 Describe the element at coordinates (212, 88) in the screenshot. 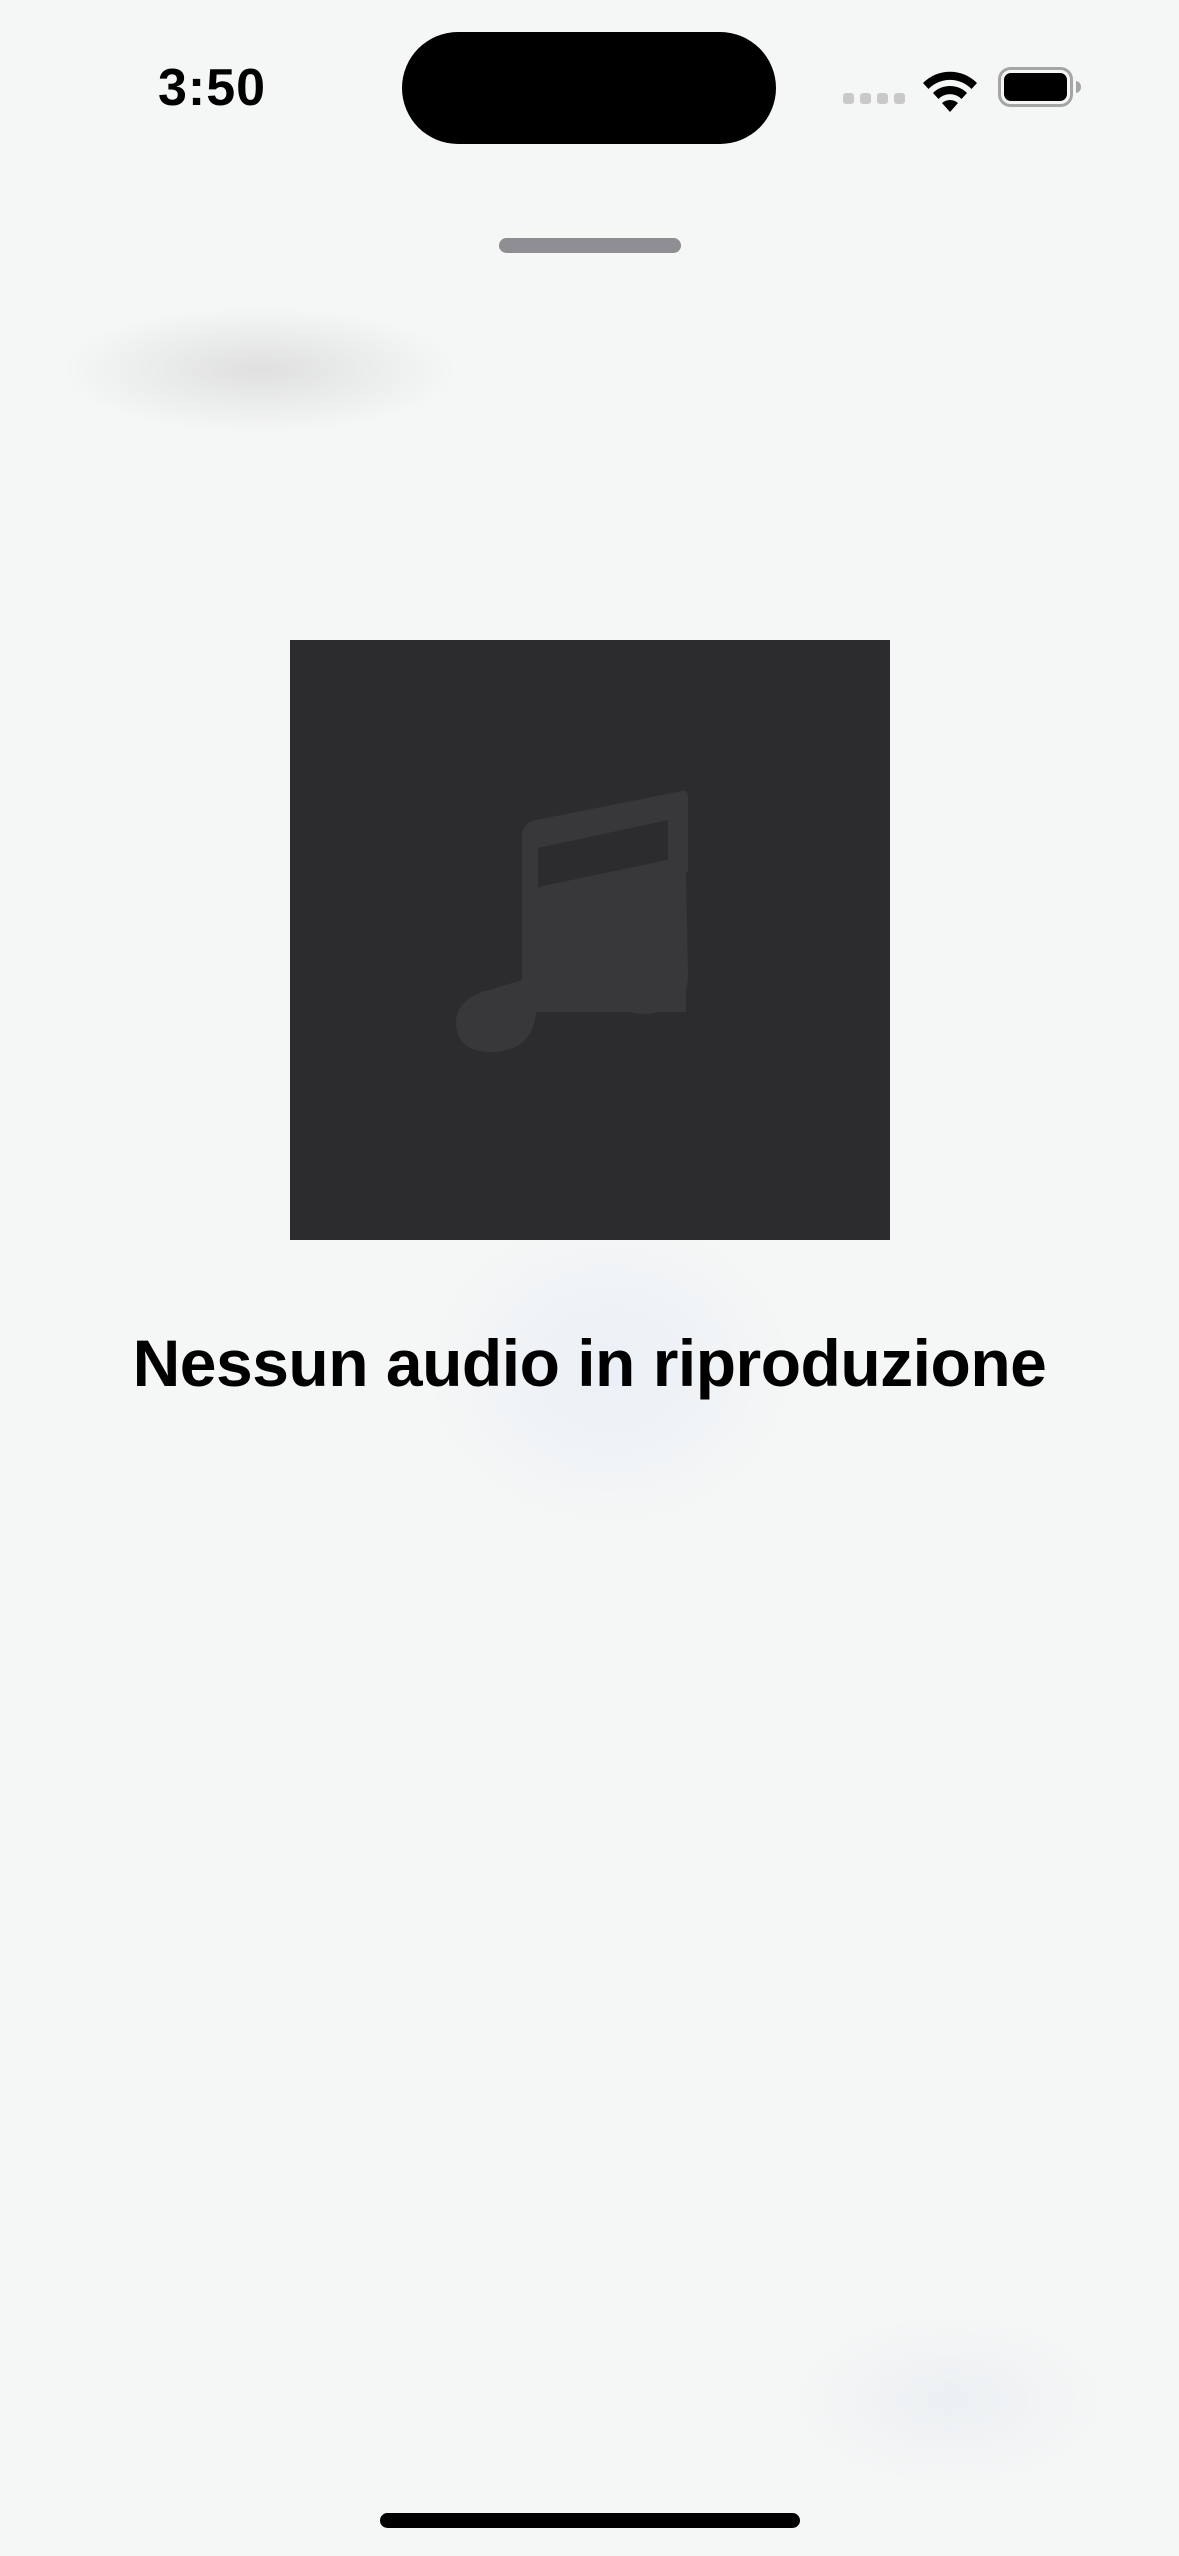

I see `status-time: 3:50` at that location.